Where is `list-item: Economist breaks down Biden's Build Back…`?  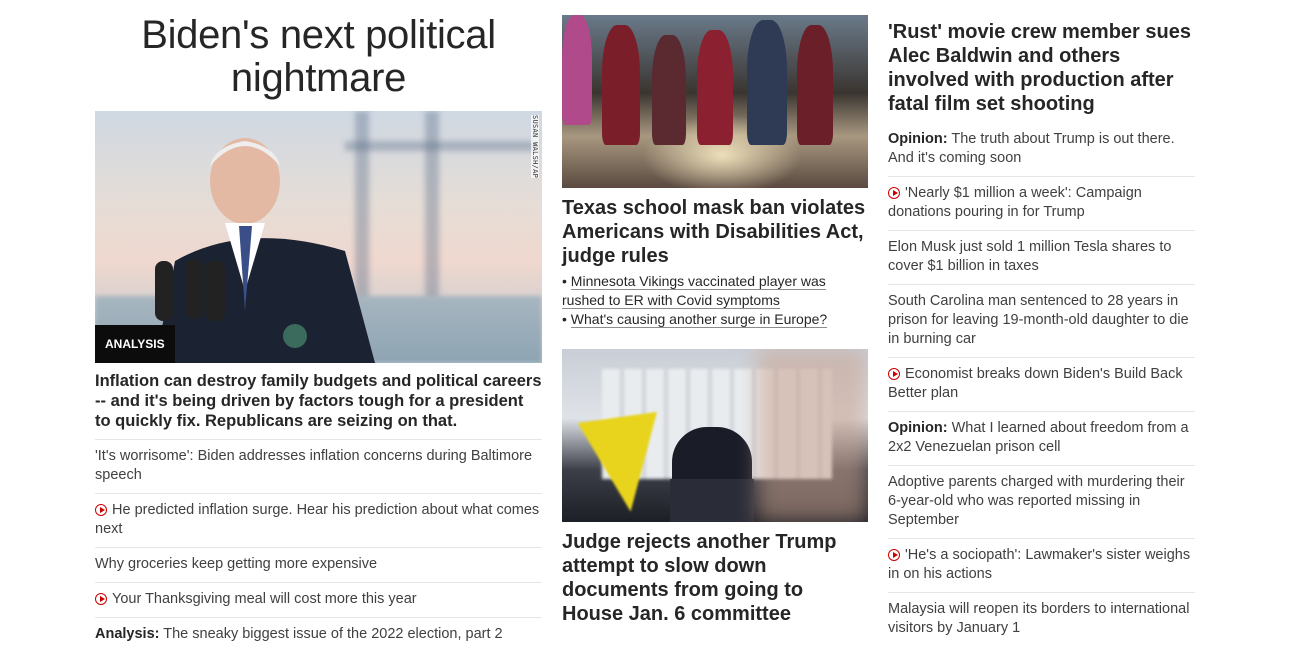 list-item: Economist breaks down Biden's Build Back… is located at coordinates (1041, 384).